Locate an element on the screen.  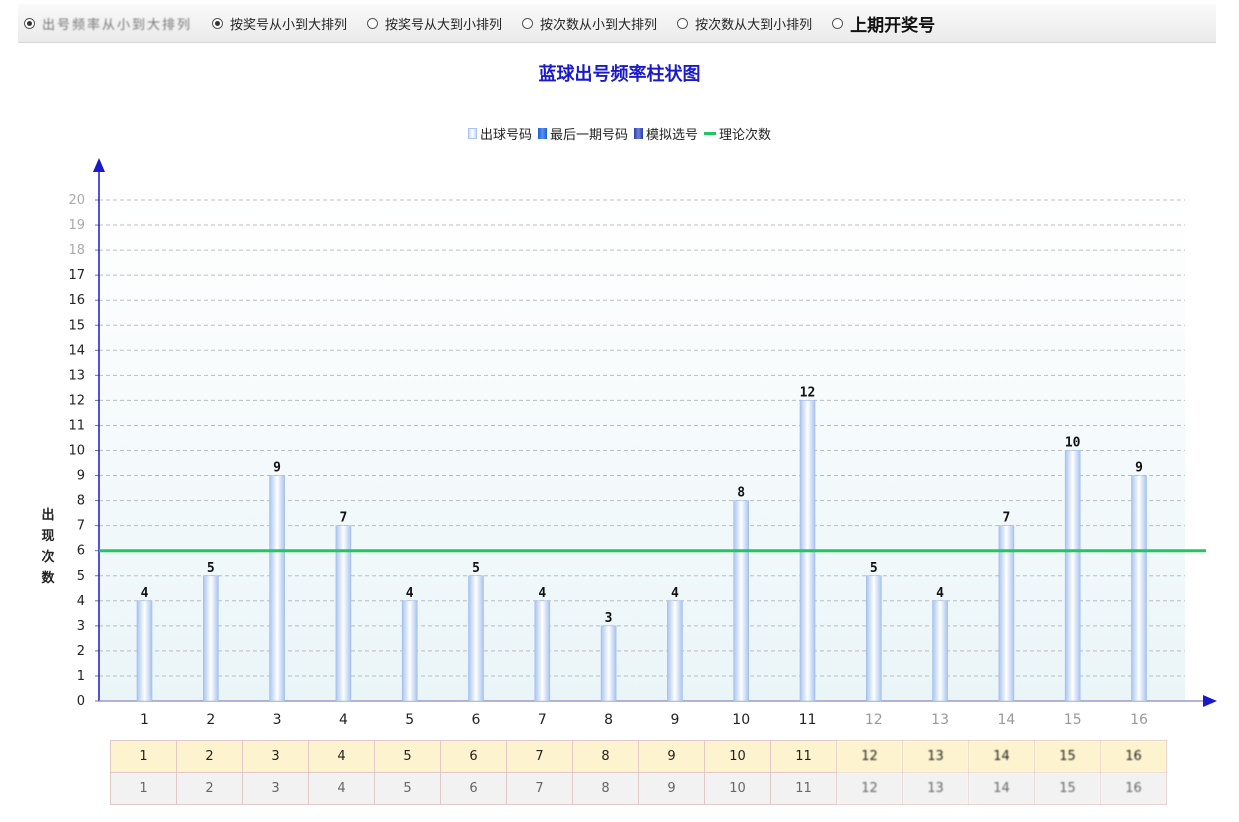
y-tick-label: 3 is located at coordinates (81, 626).